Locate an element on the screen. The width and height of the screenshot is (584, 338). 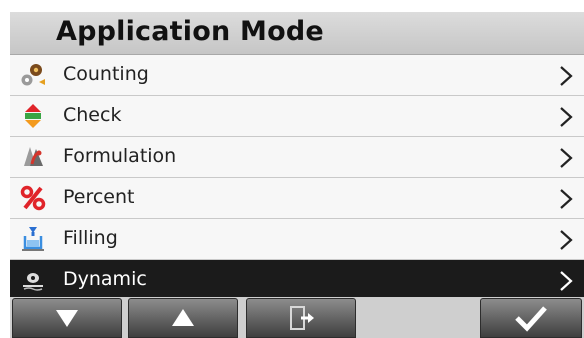
menu-item-formulation: Formulation is located at coordinates (297, 157).